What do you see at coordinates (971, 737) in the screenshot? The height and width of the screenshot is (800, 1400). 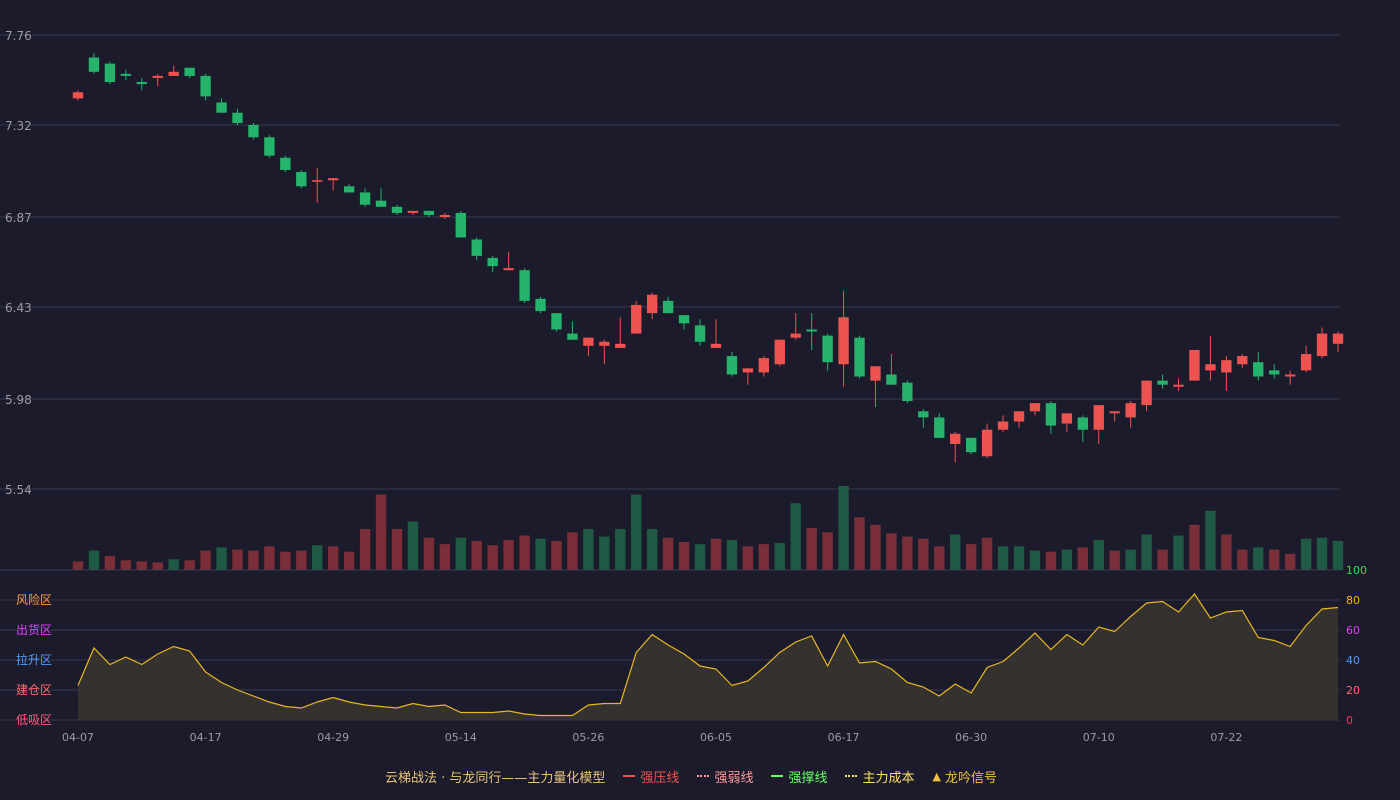 I see `x-tick-label: 06-30` at bounding box center [971, 737].